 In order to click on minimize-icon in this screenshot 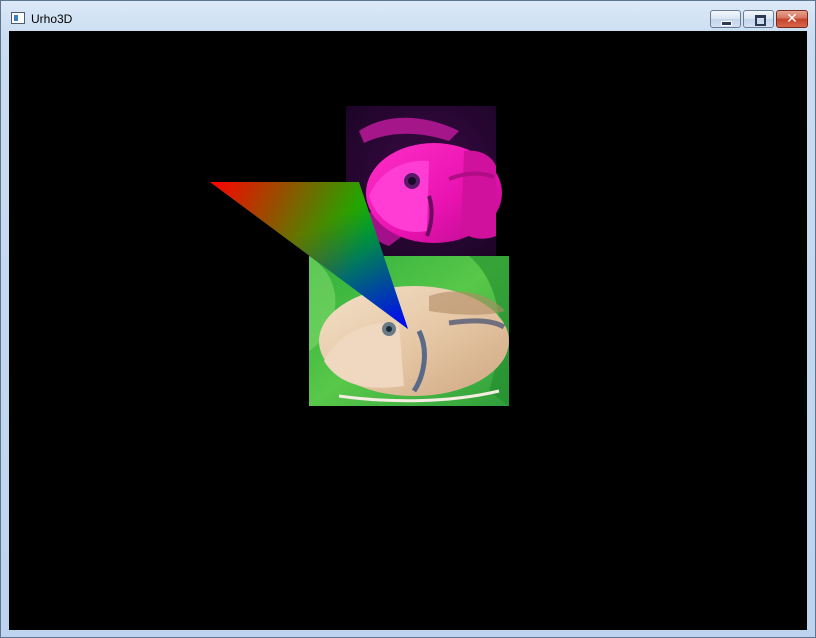, I will do `click(725, 19)`.